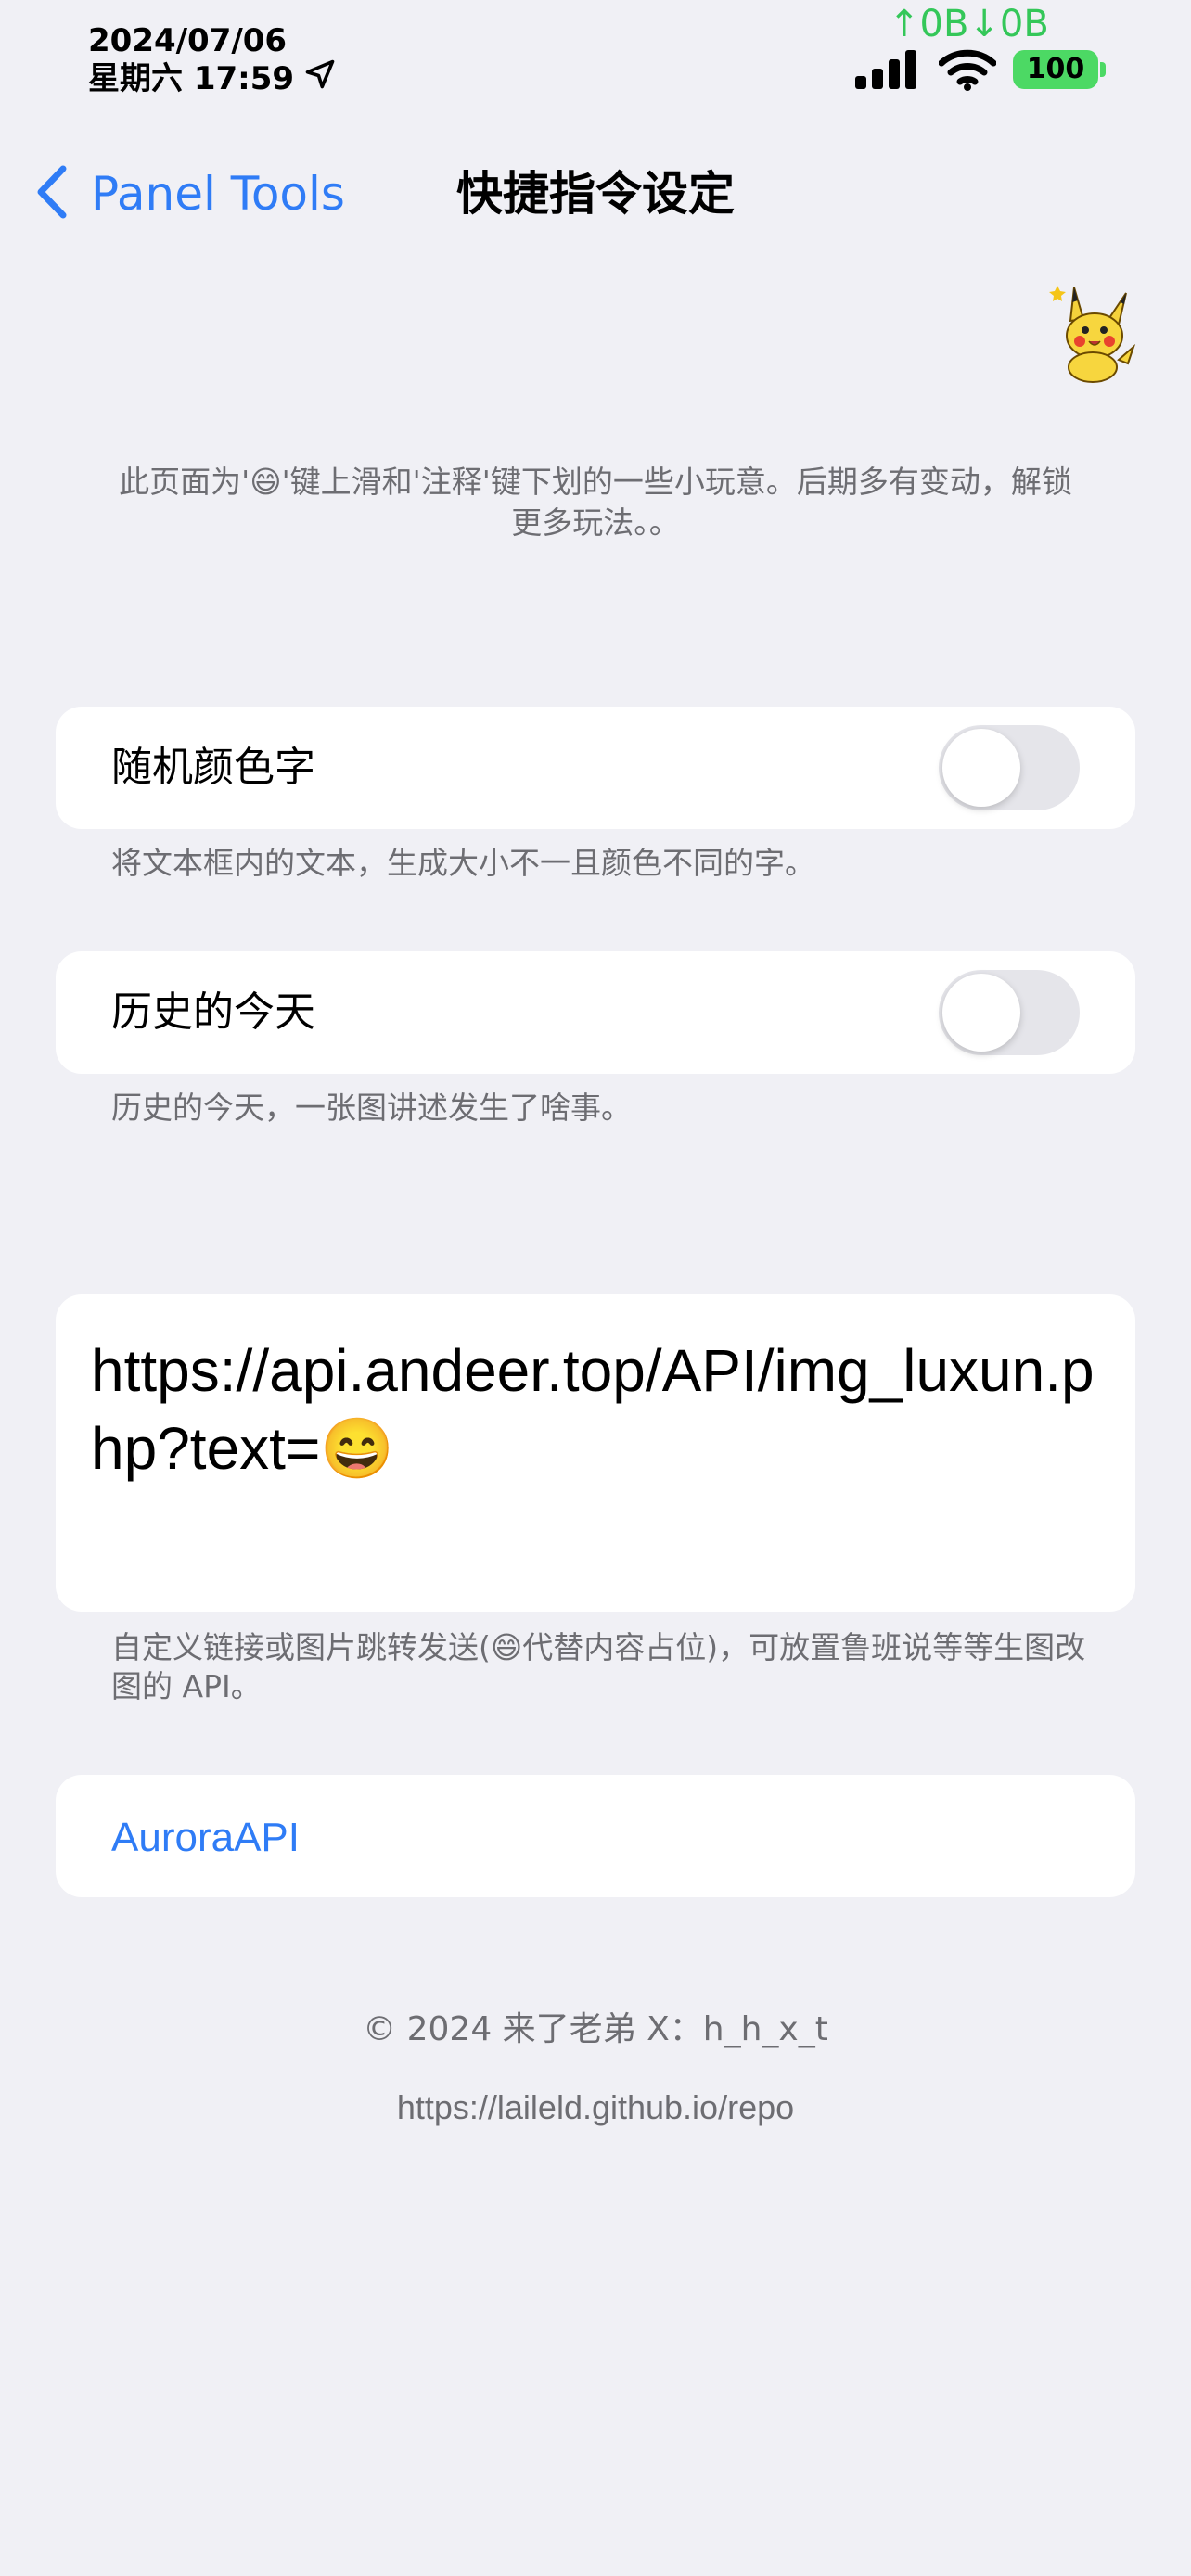  What do you see at coordinates (969, 24) in the screenshot?
I see `network-speed: ↑0B↓0B` at bounding box center [969, 24].